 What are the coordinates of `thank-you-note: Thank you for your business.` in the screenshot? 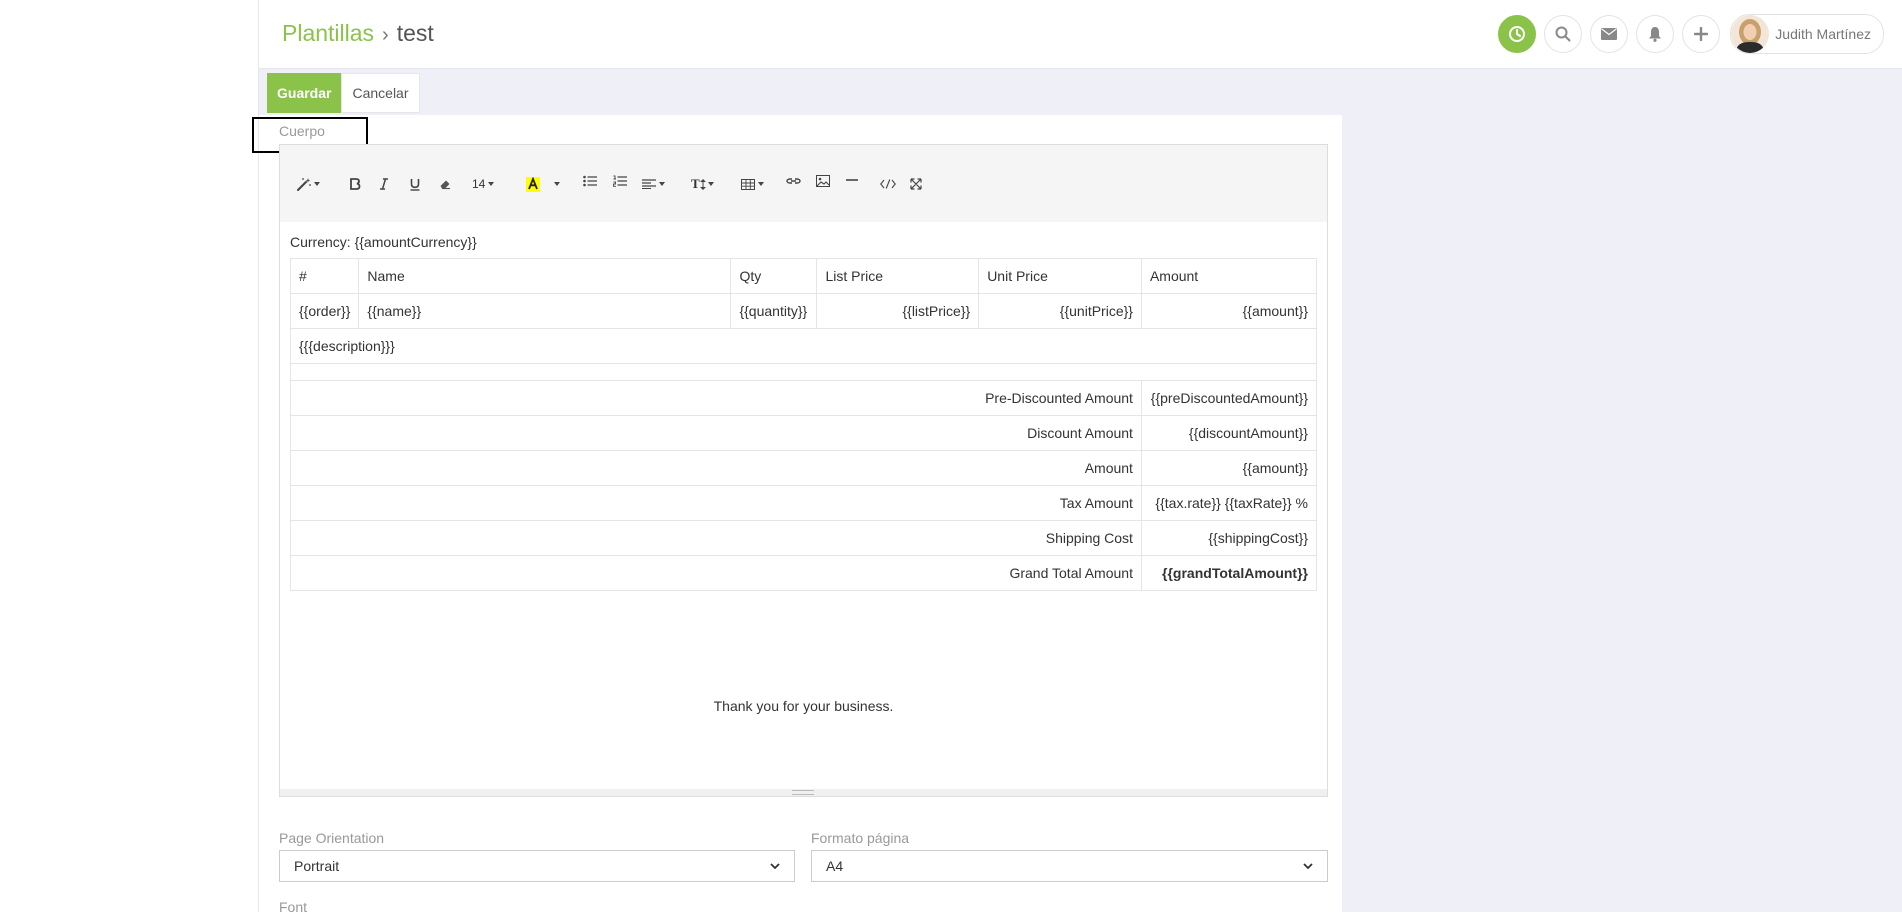 It's located at (803, 706).